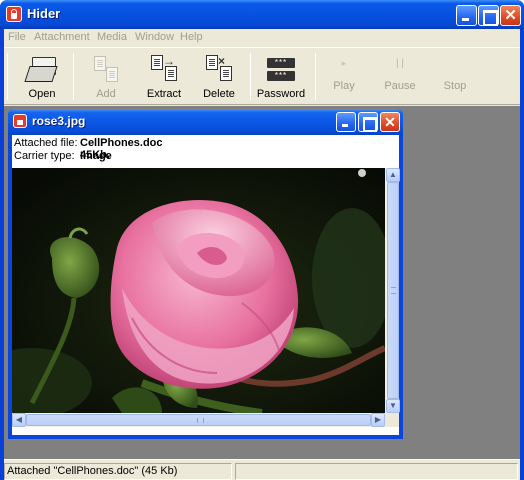 Image resolution: width=524 pixels, height=480 pixels. I want to click on delete-file-icon: ×, so click(219, 69).